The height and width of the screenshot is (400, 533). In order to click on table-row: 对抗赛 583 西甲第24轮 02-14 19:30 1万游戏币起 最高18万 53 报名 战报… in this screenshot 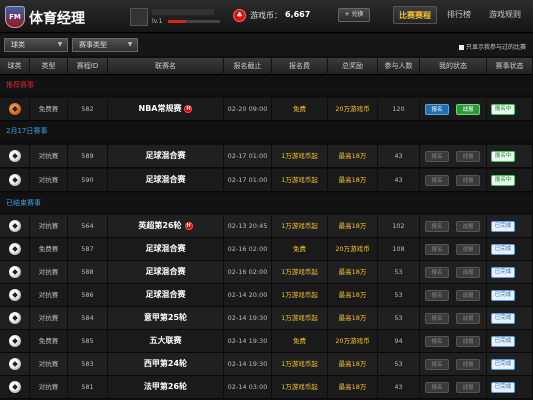, I will do `click(266, 364)`.